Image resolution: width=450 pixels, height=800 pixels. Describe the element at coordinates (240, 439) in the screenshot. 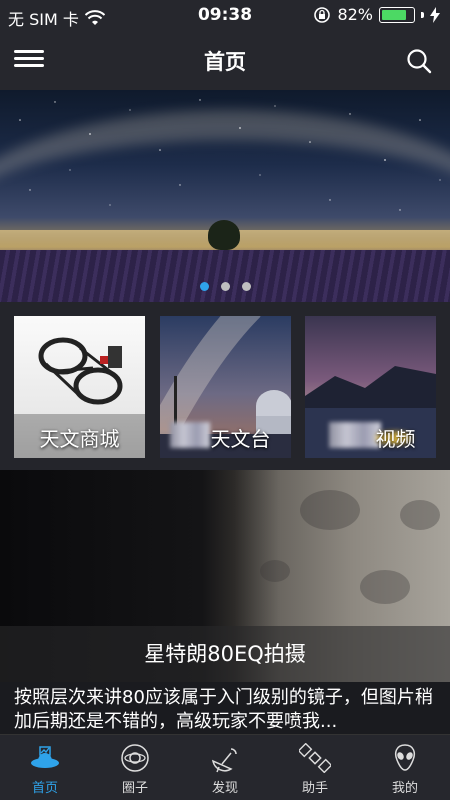

I see `card-label: 天文台` at that location.